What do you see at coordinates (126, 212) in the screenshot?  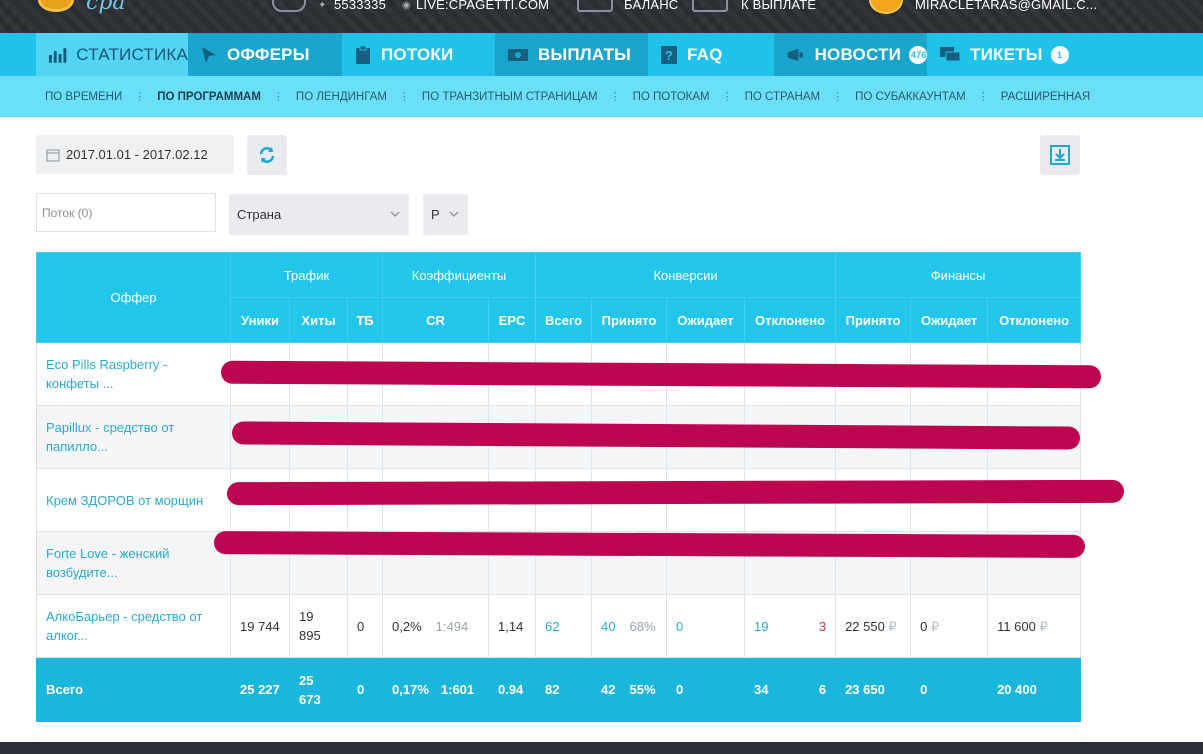 I see `stream-input` at bounding box center [126, 212].